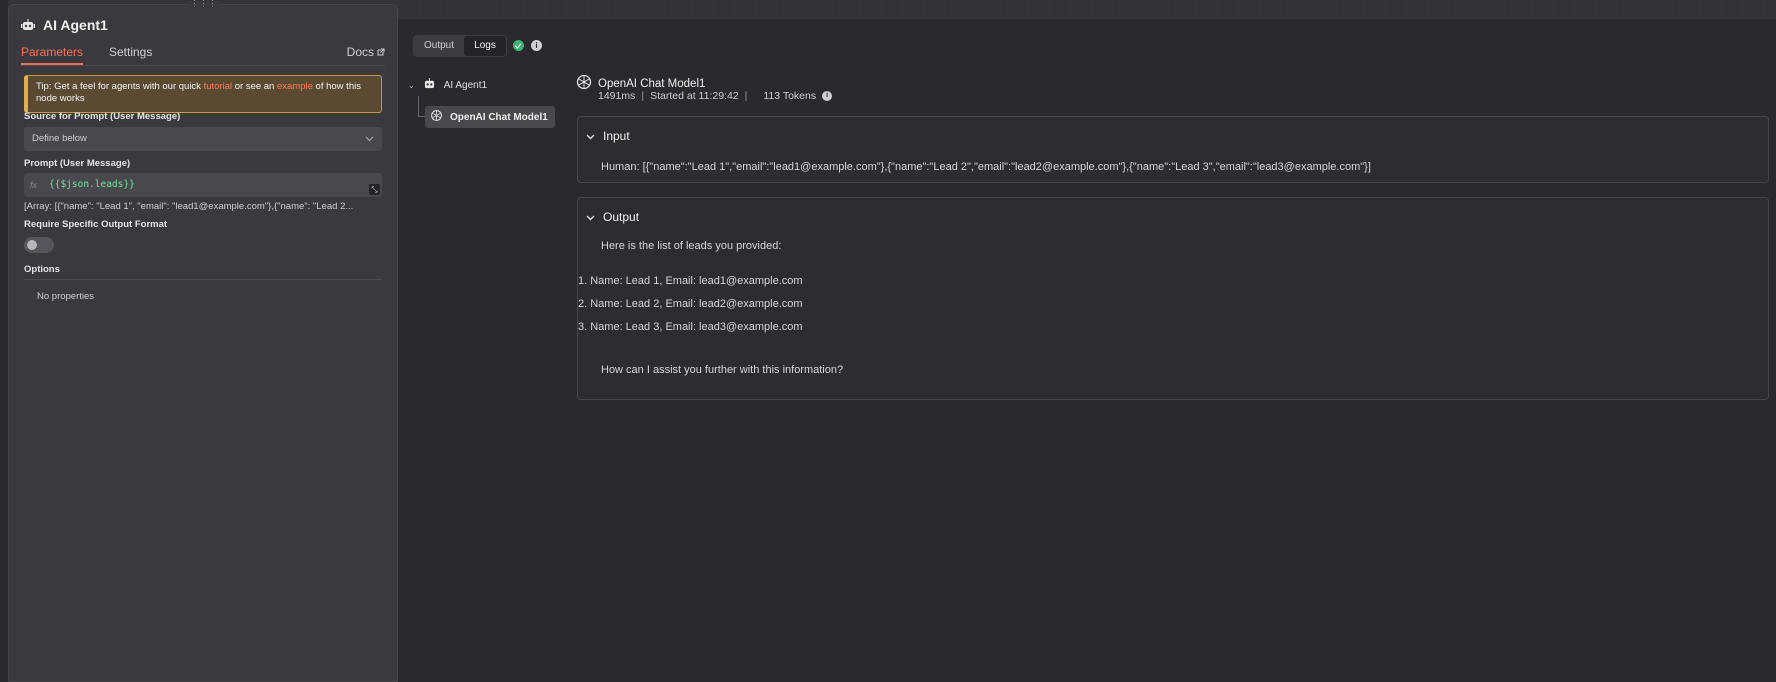 The image size is (1776, 682). I want to click on check-circle-icon, so click(518, 45).